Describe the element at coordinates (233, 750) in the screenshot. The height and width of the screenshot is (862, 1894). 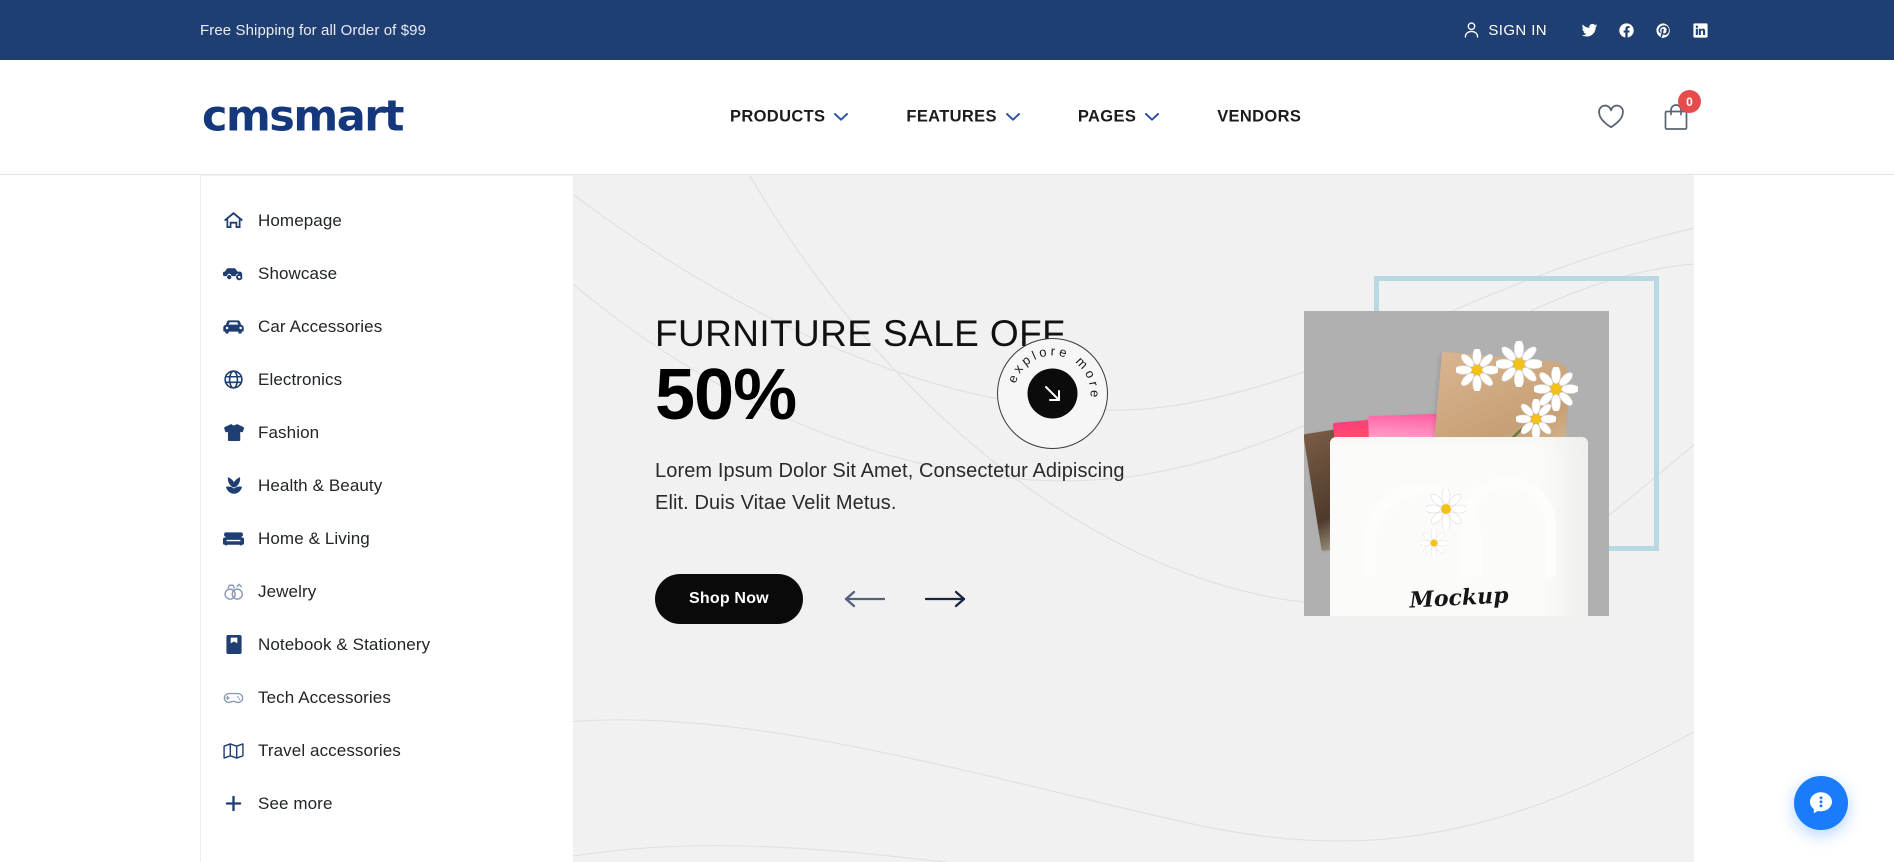
I see `map-icon` at that location.